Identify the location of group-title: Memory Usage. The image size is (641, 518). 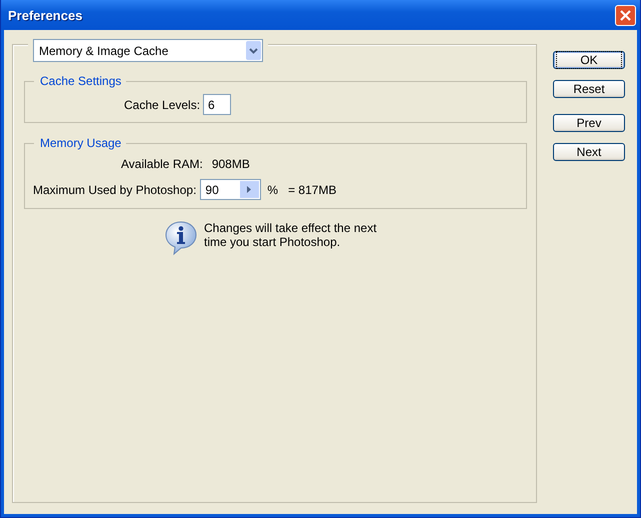
(80, 143).